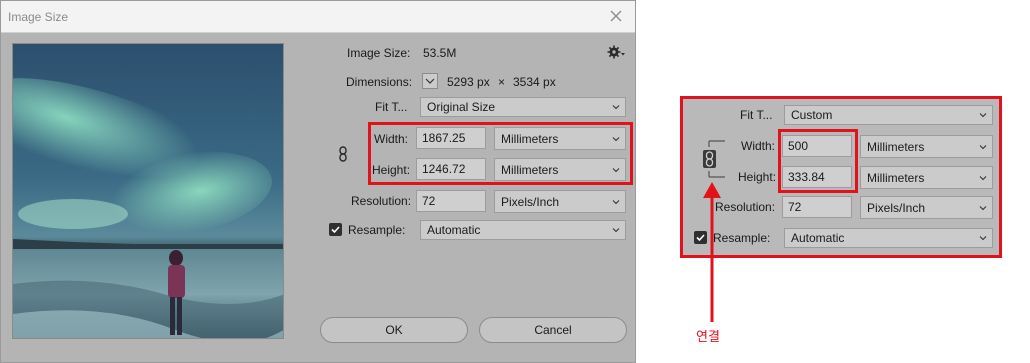 This screenshot has width=1030, height=363. I want to click on ok-button: OK, so click(394, 330).